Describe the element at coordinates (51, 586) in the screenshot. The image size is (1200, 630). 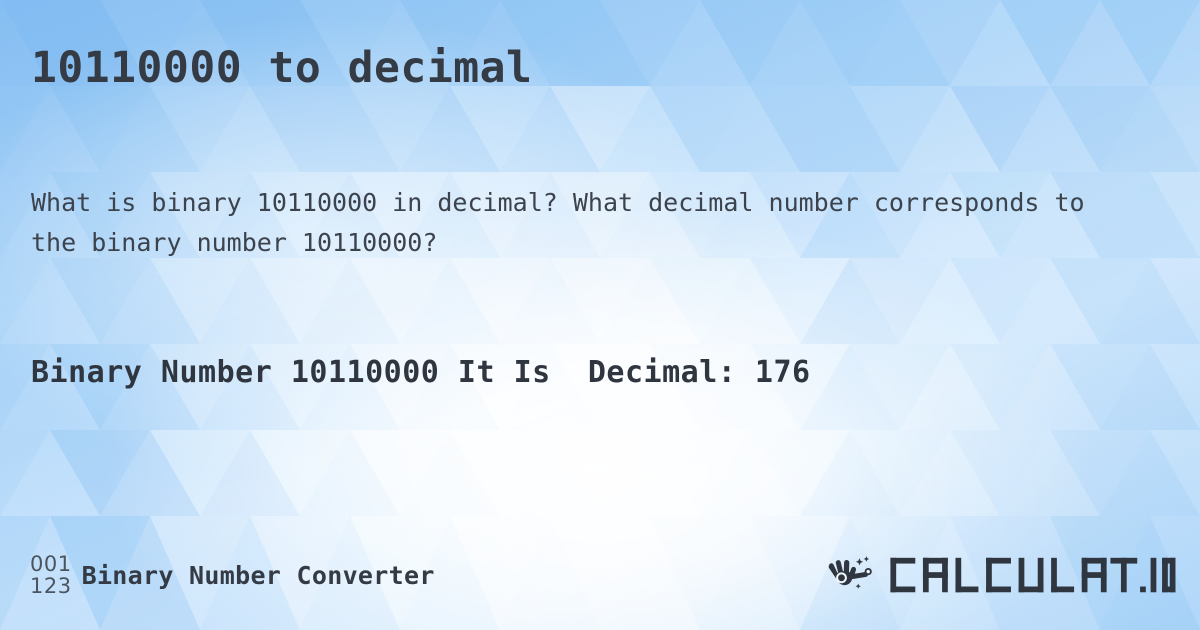
I see `binary-logo-bottom: 123` at that location.